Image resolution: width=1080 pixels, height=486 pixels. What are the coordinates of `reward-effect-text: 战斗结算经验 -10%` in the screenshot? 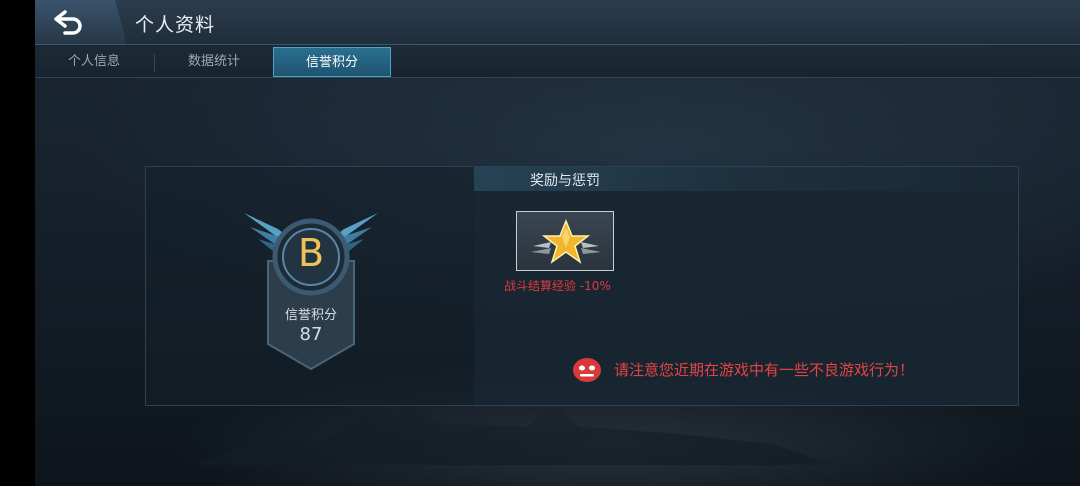 It's located at (557, 286).